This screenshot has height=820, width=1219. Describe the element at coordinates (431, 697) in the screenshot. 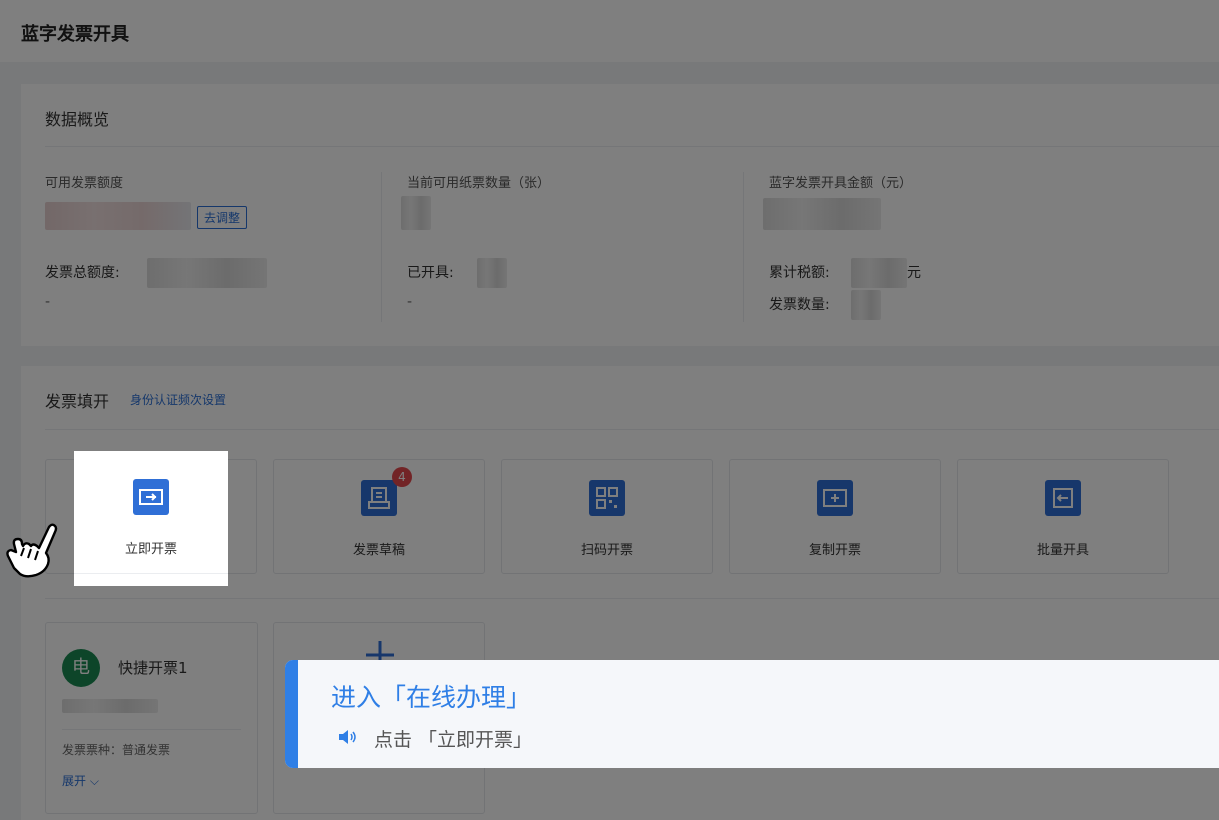

I see `tip-heading: 进入「在线办理」` at that location.